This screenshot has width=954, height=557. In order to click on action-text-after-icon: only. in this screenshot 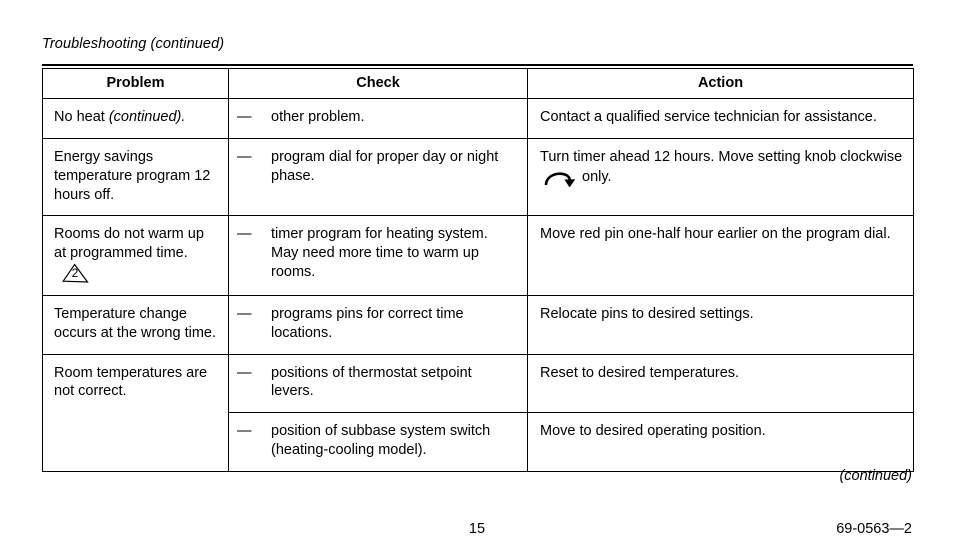, I will do `click(597, 176)`.